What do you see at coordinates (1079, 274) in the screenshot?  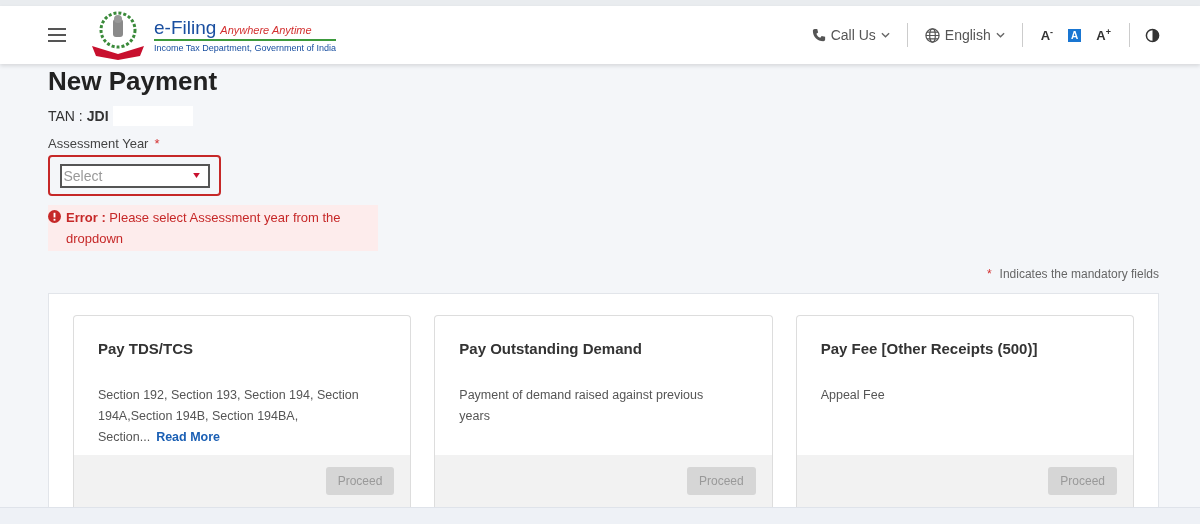 I see `mandatory-note: Indicates the mandatory fields` at bounding box center [1079, 274].